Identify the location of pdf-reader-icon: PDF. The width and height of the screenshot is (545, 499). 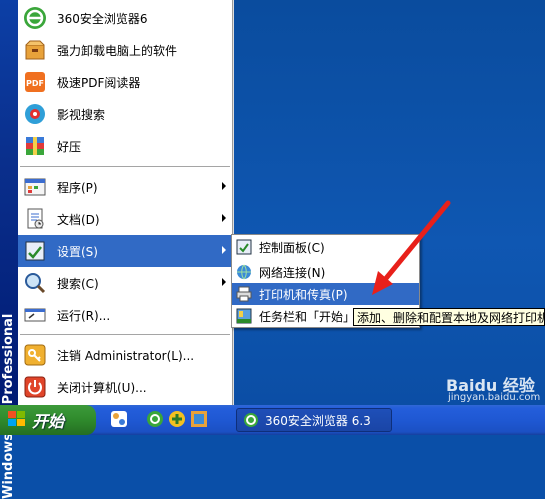
(35, 82).